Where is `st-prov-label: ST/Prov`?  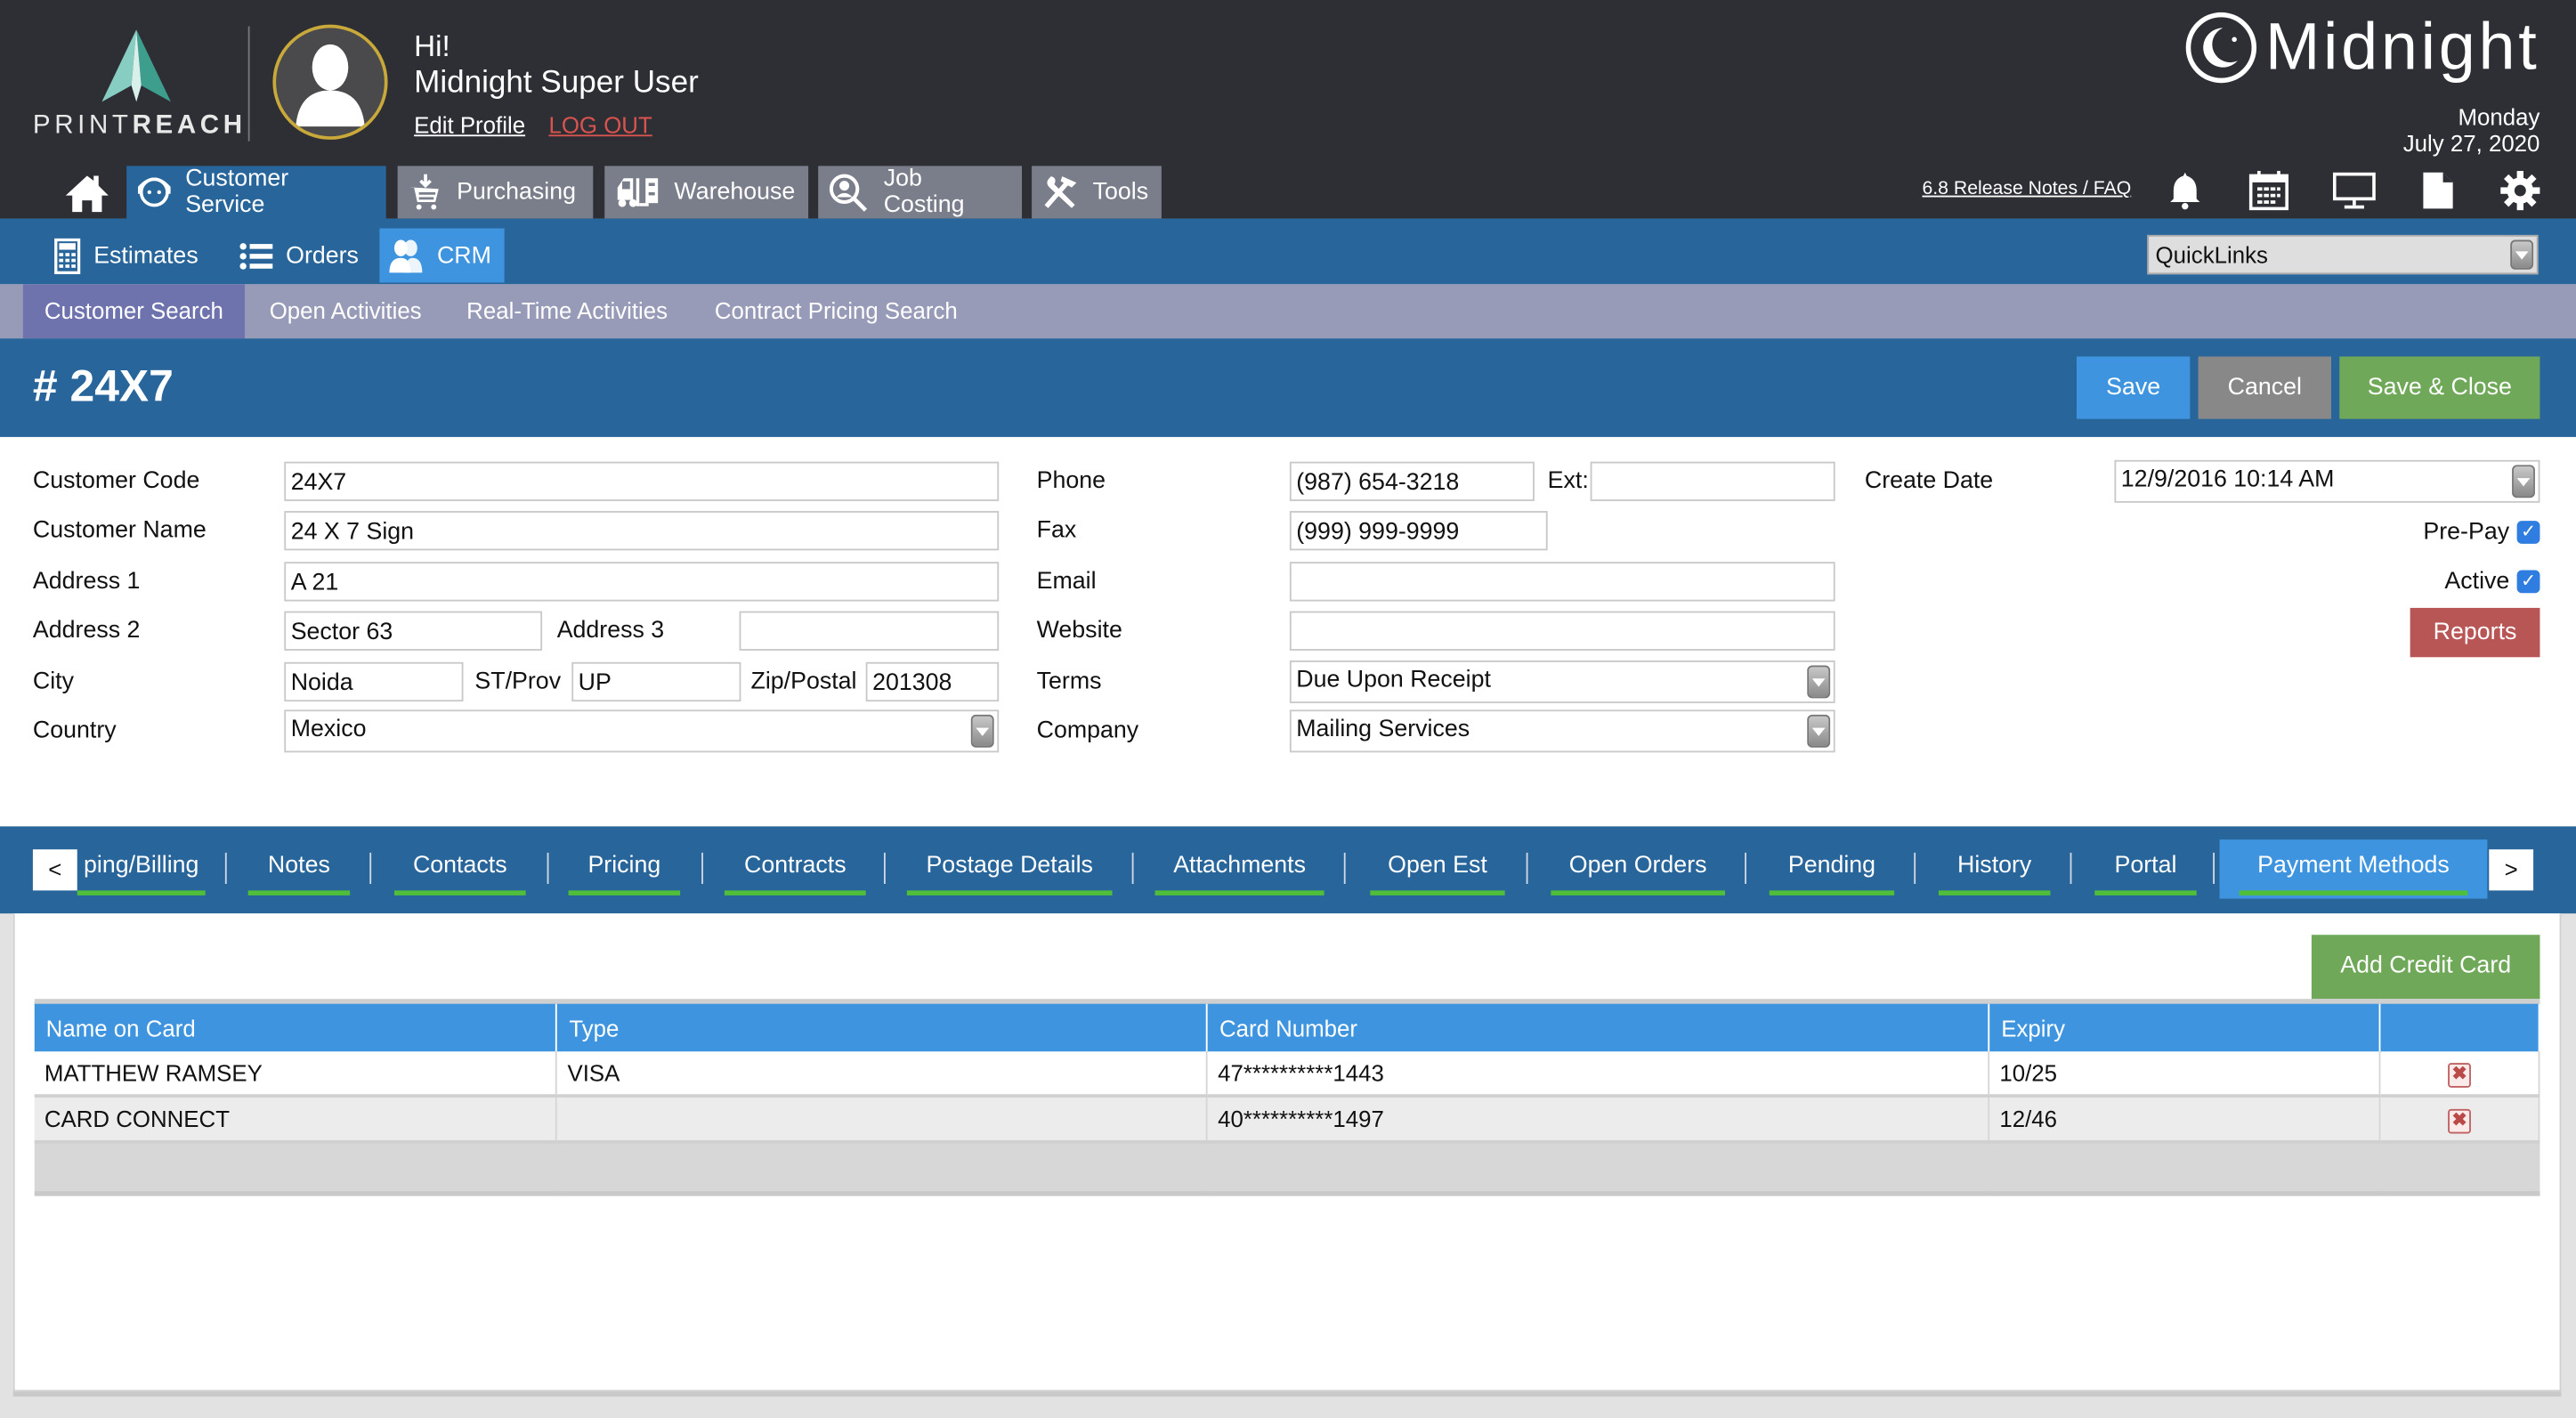 st-prov-label: ST/Prov is located at coordinates (518, 681).